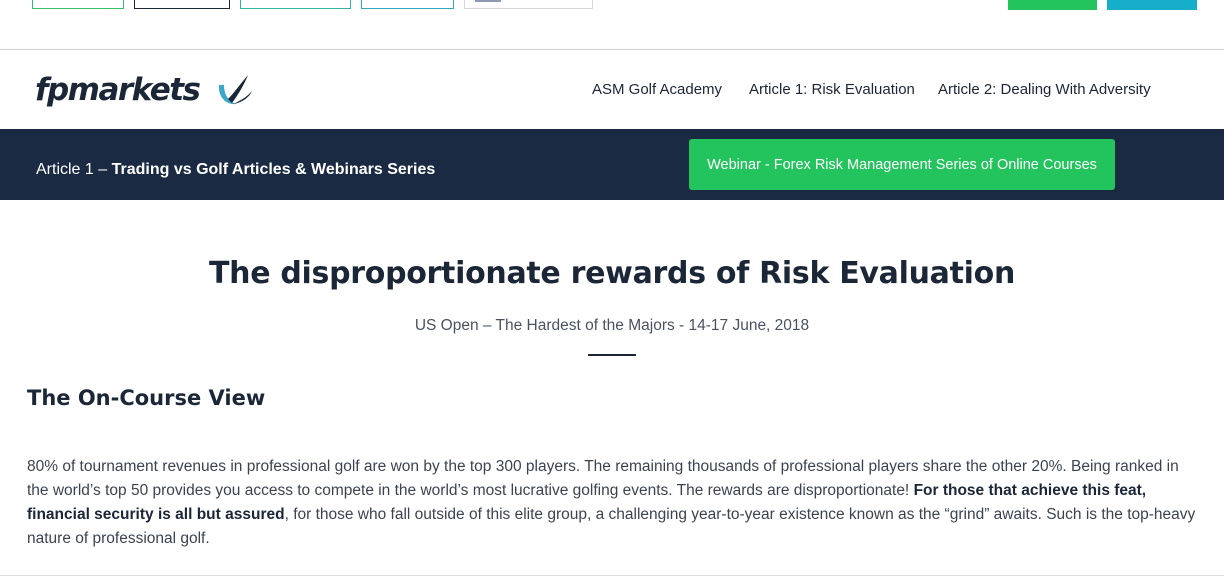 The image size is (1224, 580). Describe the element at coordinates (832, 89) in the screenshot. I see `nav-item-article-1: Article 1: Risk Evaluation` at that location.